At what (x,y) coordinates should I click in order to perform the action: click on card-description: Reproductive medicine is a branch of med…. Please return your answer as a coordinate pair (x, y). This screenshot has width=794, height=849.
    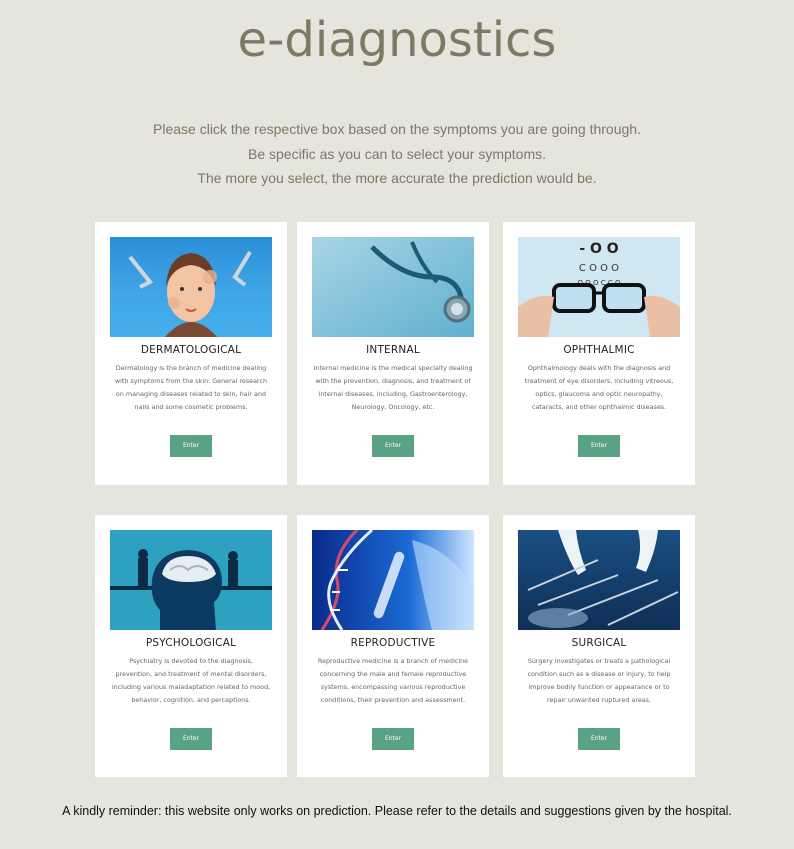
    Looking at the image, I should click on (393, 680).